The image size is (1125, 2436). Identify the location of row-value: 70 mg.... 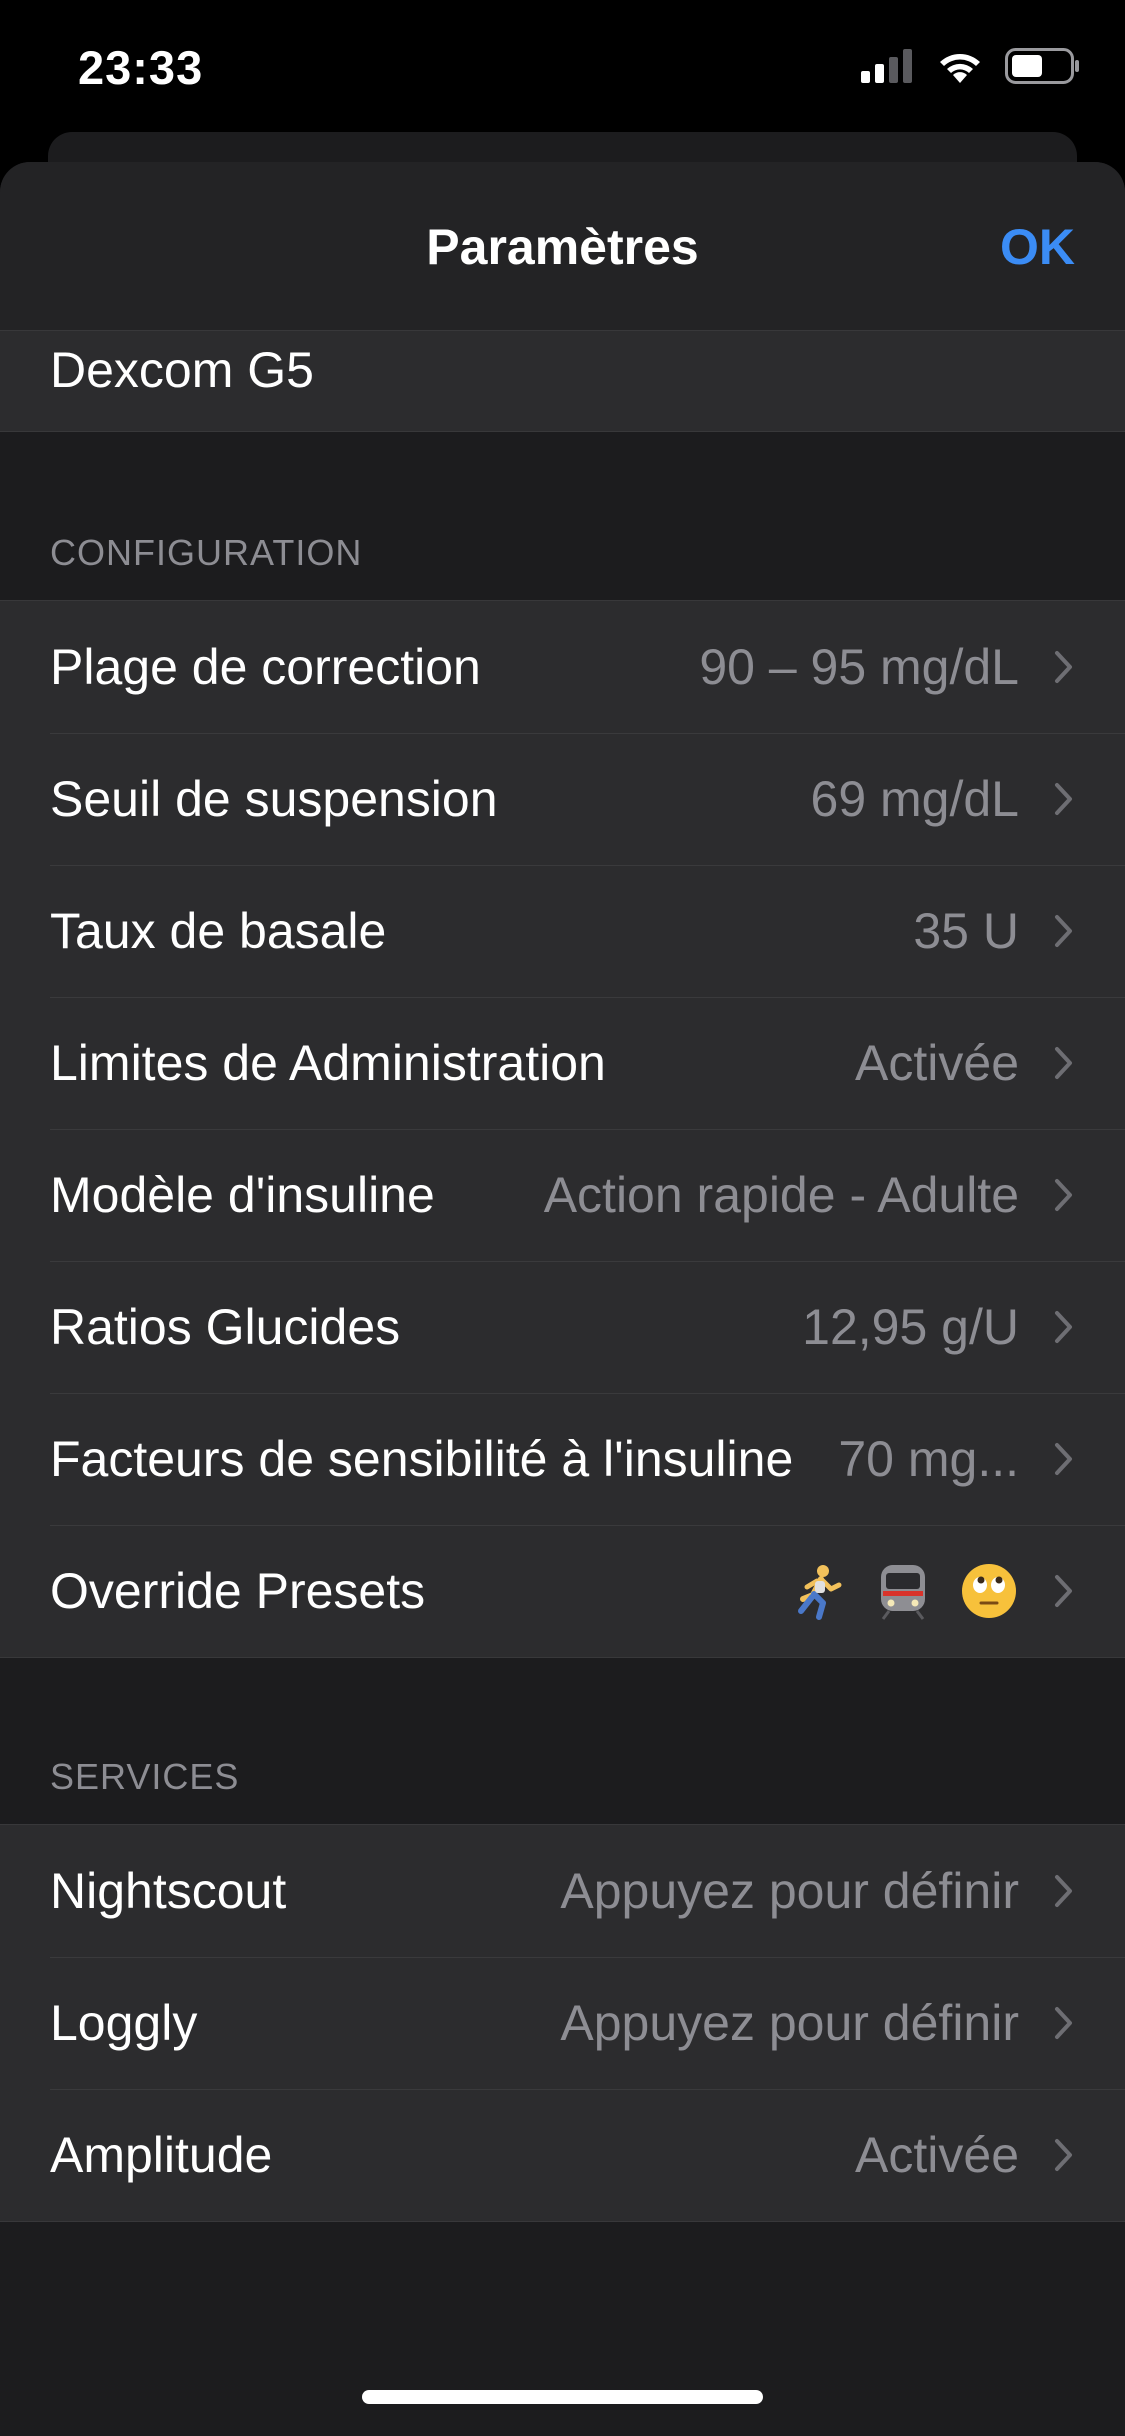
(928, 1459).